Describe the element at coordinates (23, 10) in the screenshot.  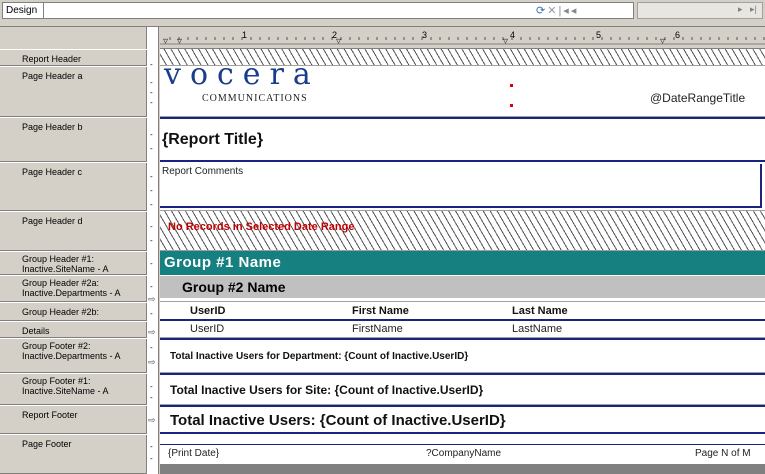
I see `tab-design: Design` at that location.